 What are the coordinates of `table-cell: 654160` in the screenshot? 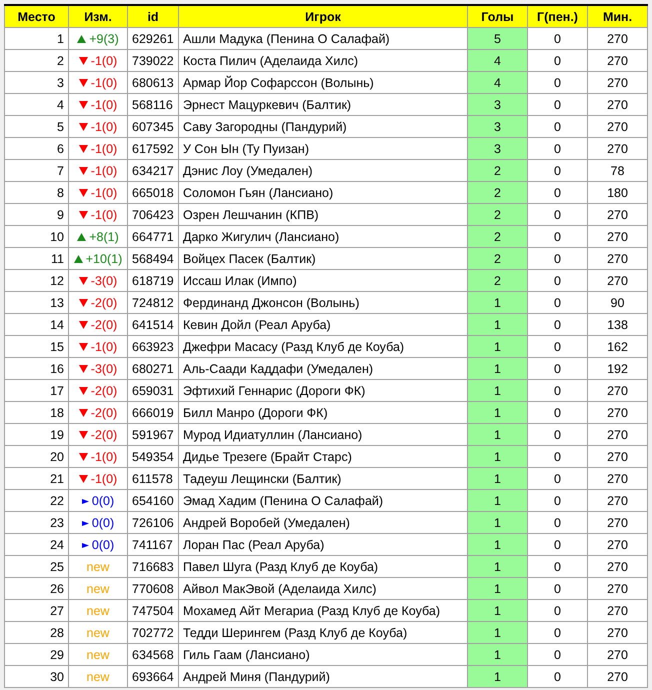 It's located at (153, 501).